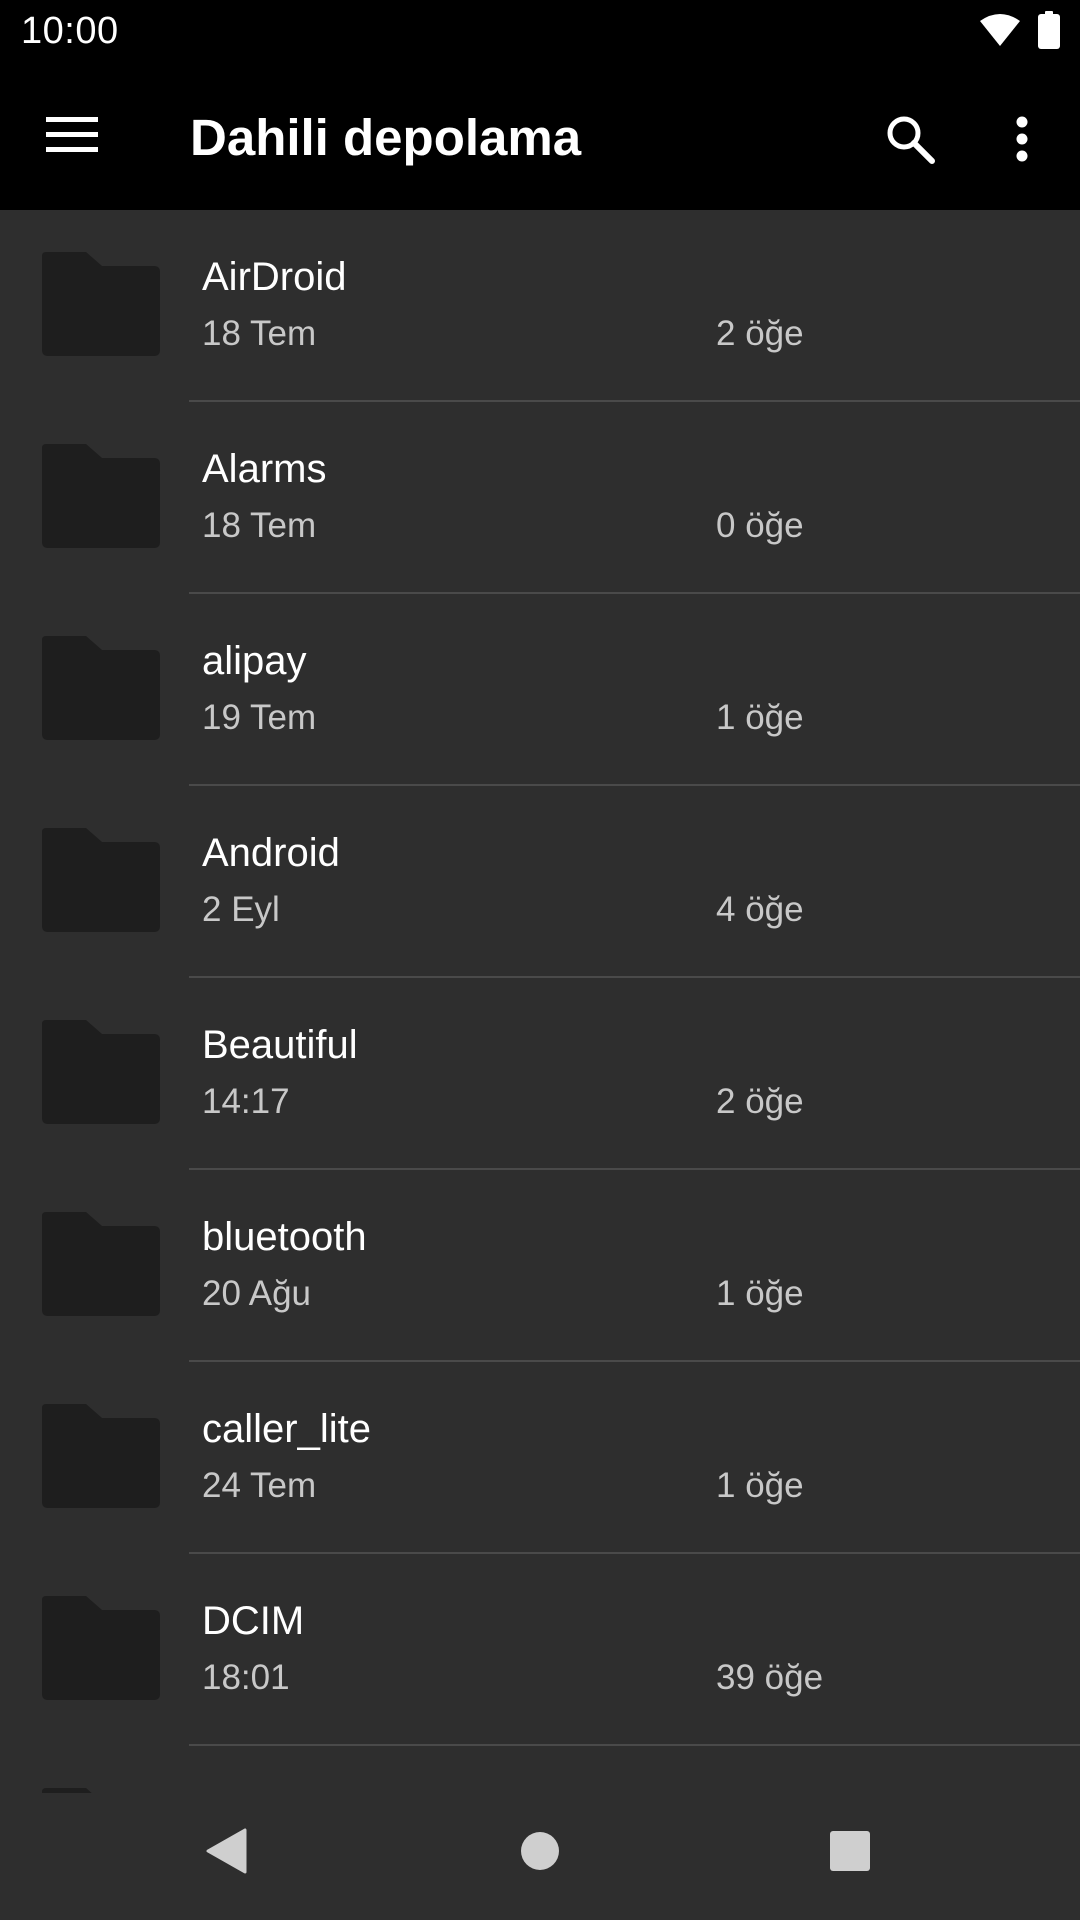 The width and height of the screenshot is (1080, 1920). Describe the element at coordinates (284, 1237) in the screenshot. I see `file-name: bluetooth` at that location.